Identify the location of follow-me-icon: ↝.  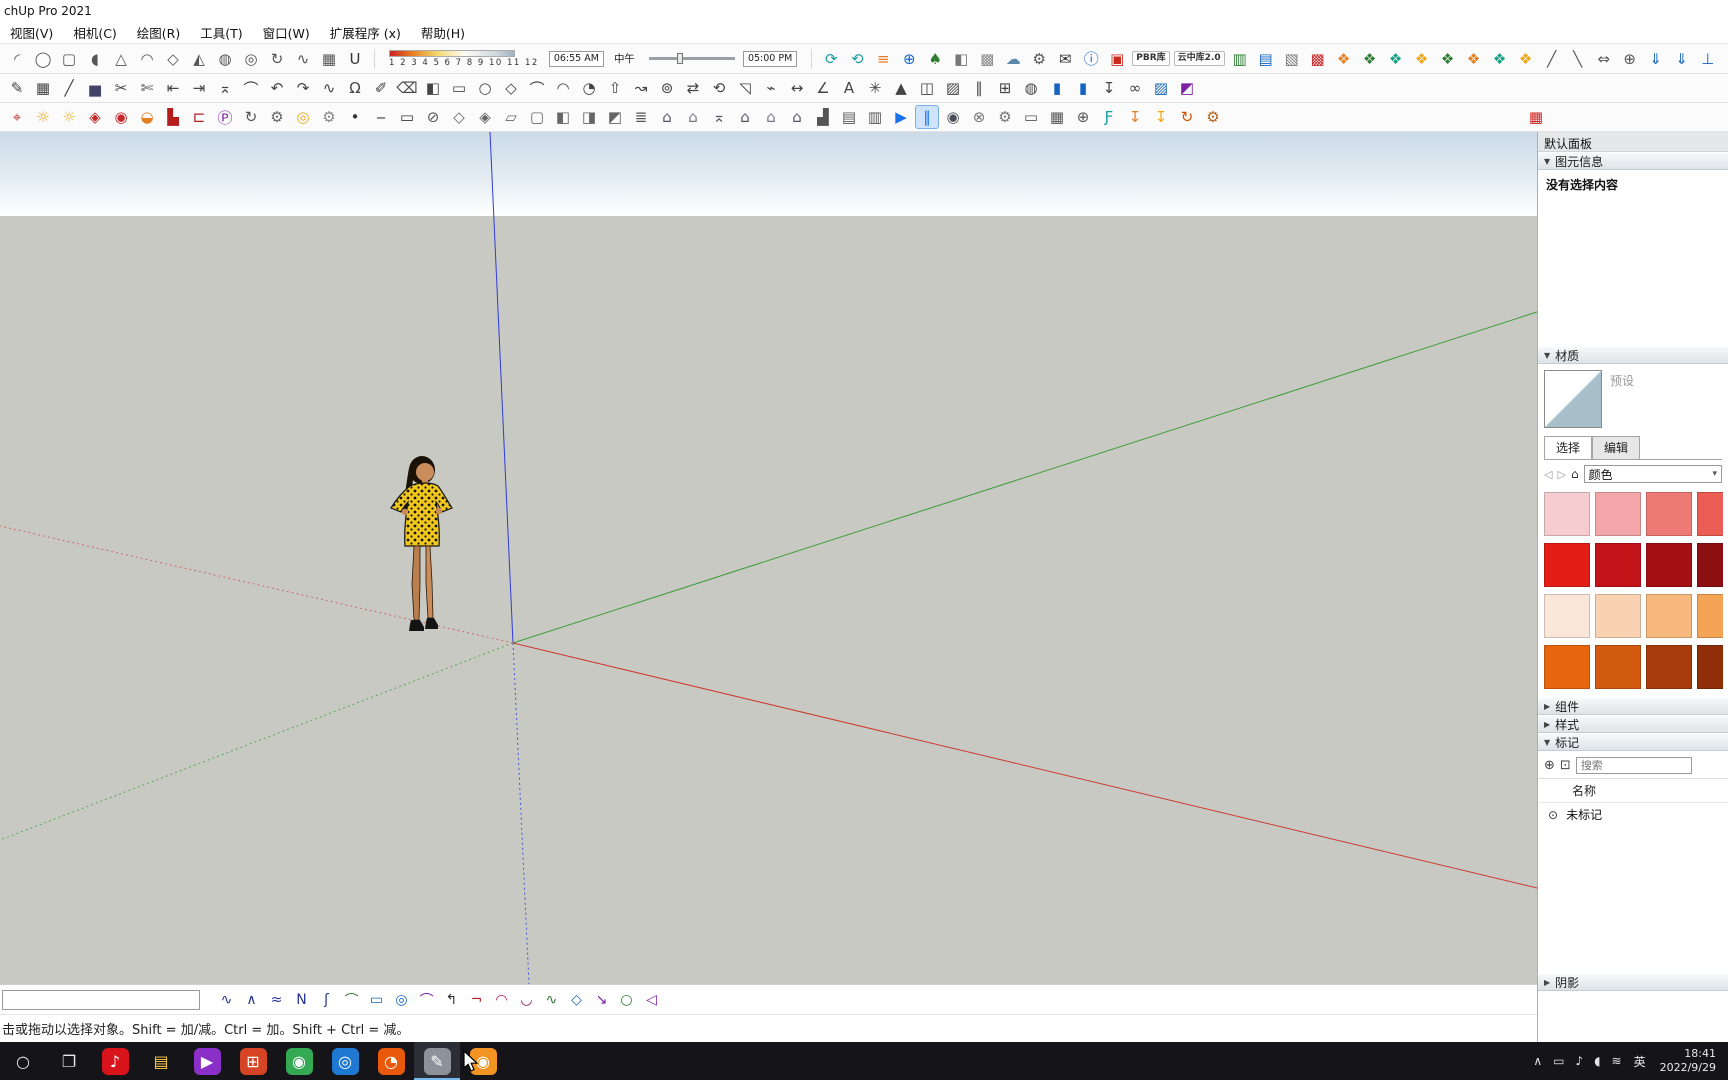
(641, 88).